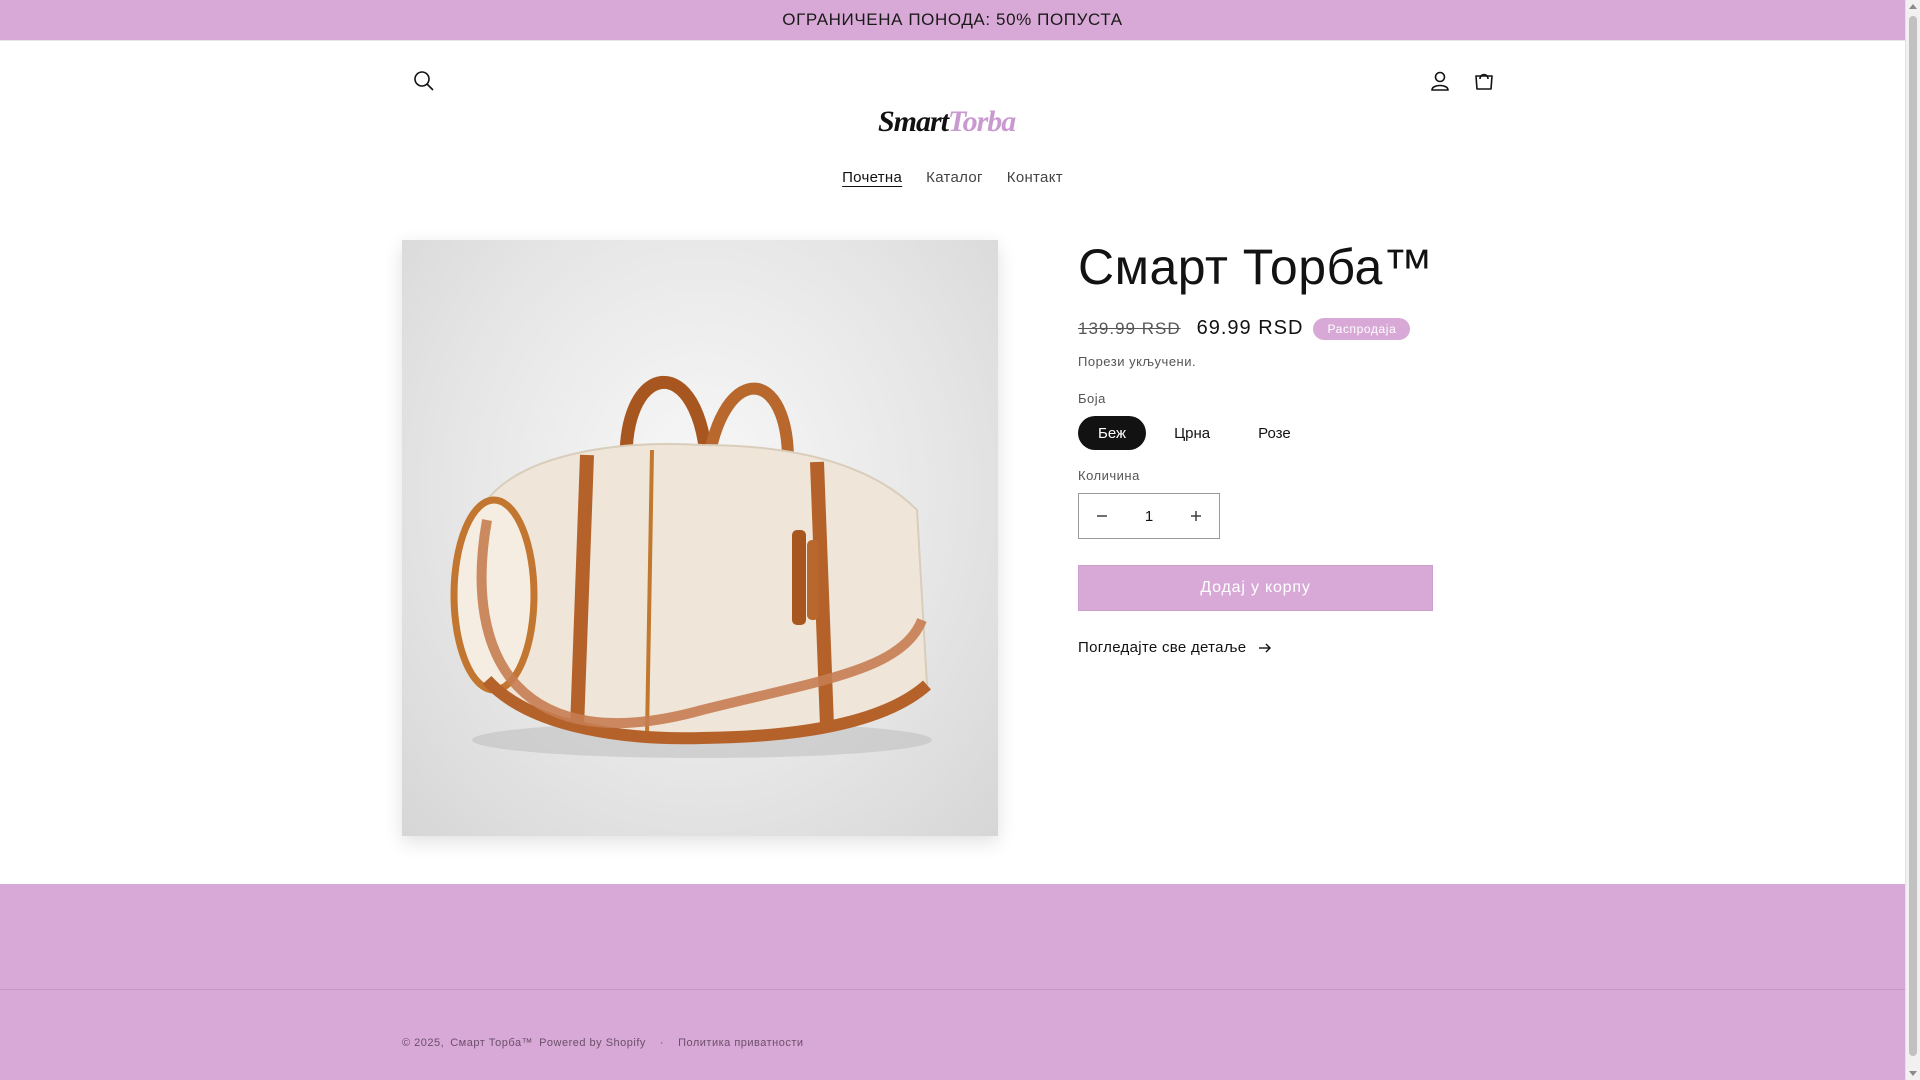 The image size is (1920, 1080). I want to click on quantity-increase-button, so click(1196, 516).